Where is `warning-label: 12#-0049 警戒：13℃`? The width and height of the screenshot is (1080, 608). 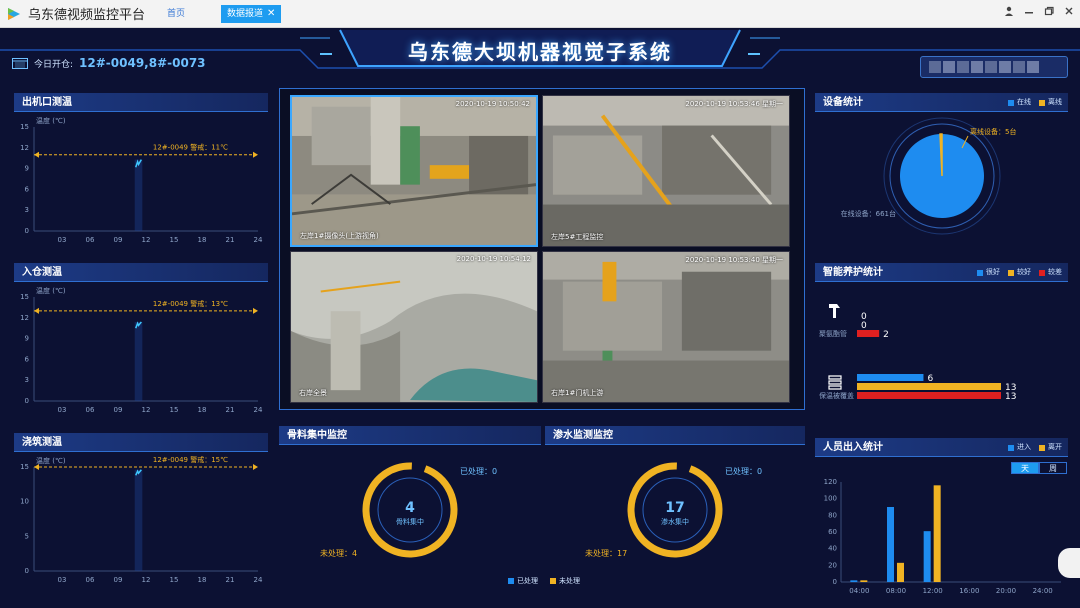 warning-label: 12#-0049 警戒：13℃ is located at coordinates (190, 303).